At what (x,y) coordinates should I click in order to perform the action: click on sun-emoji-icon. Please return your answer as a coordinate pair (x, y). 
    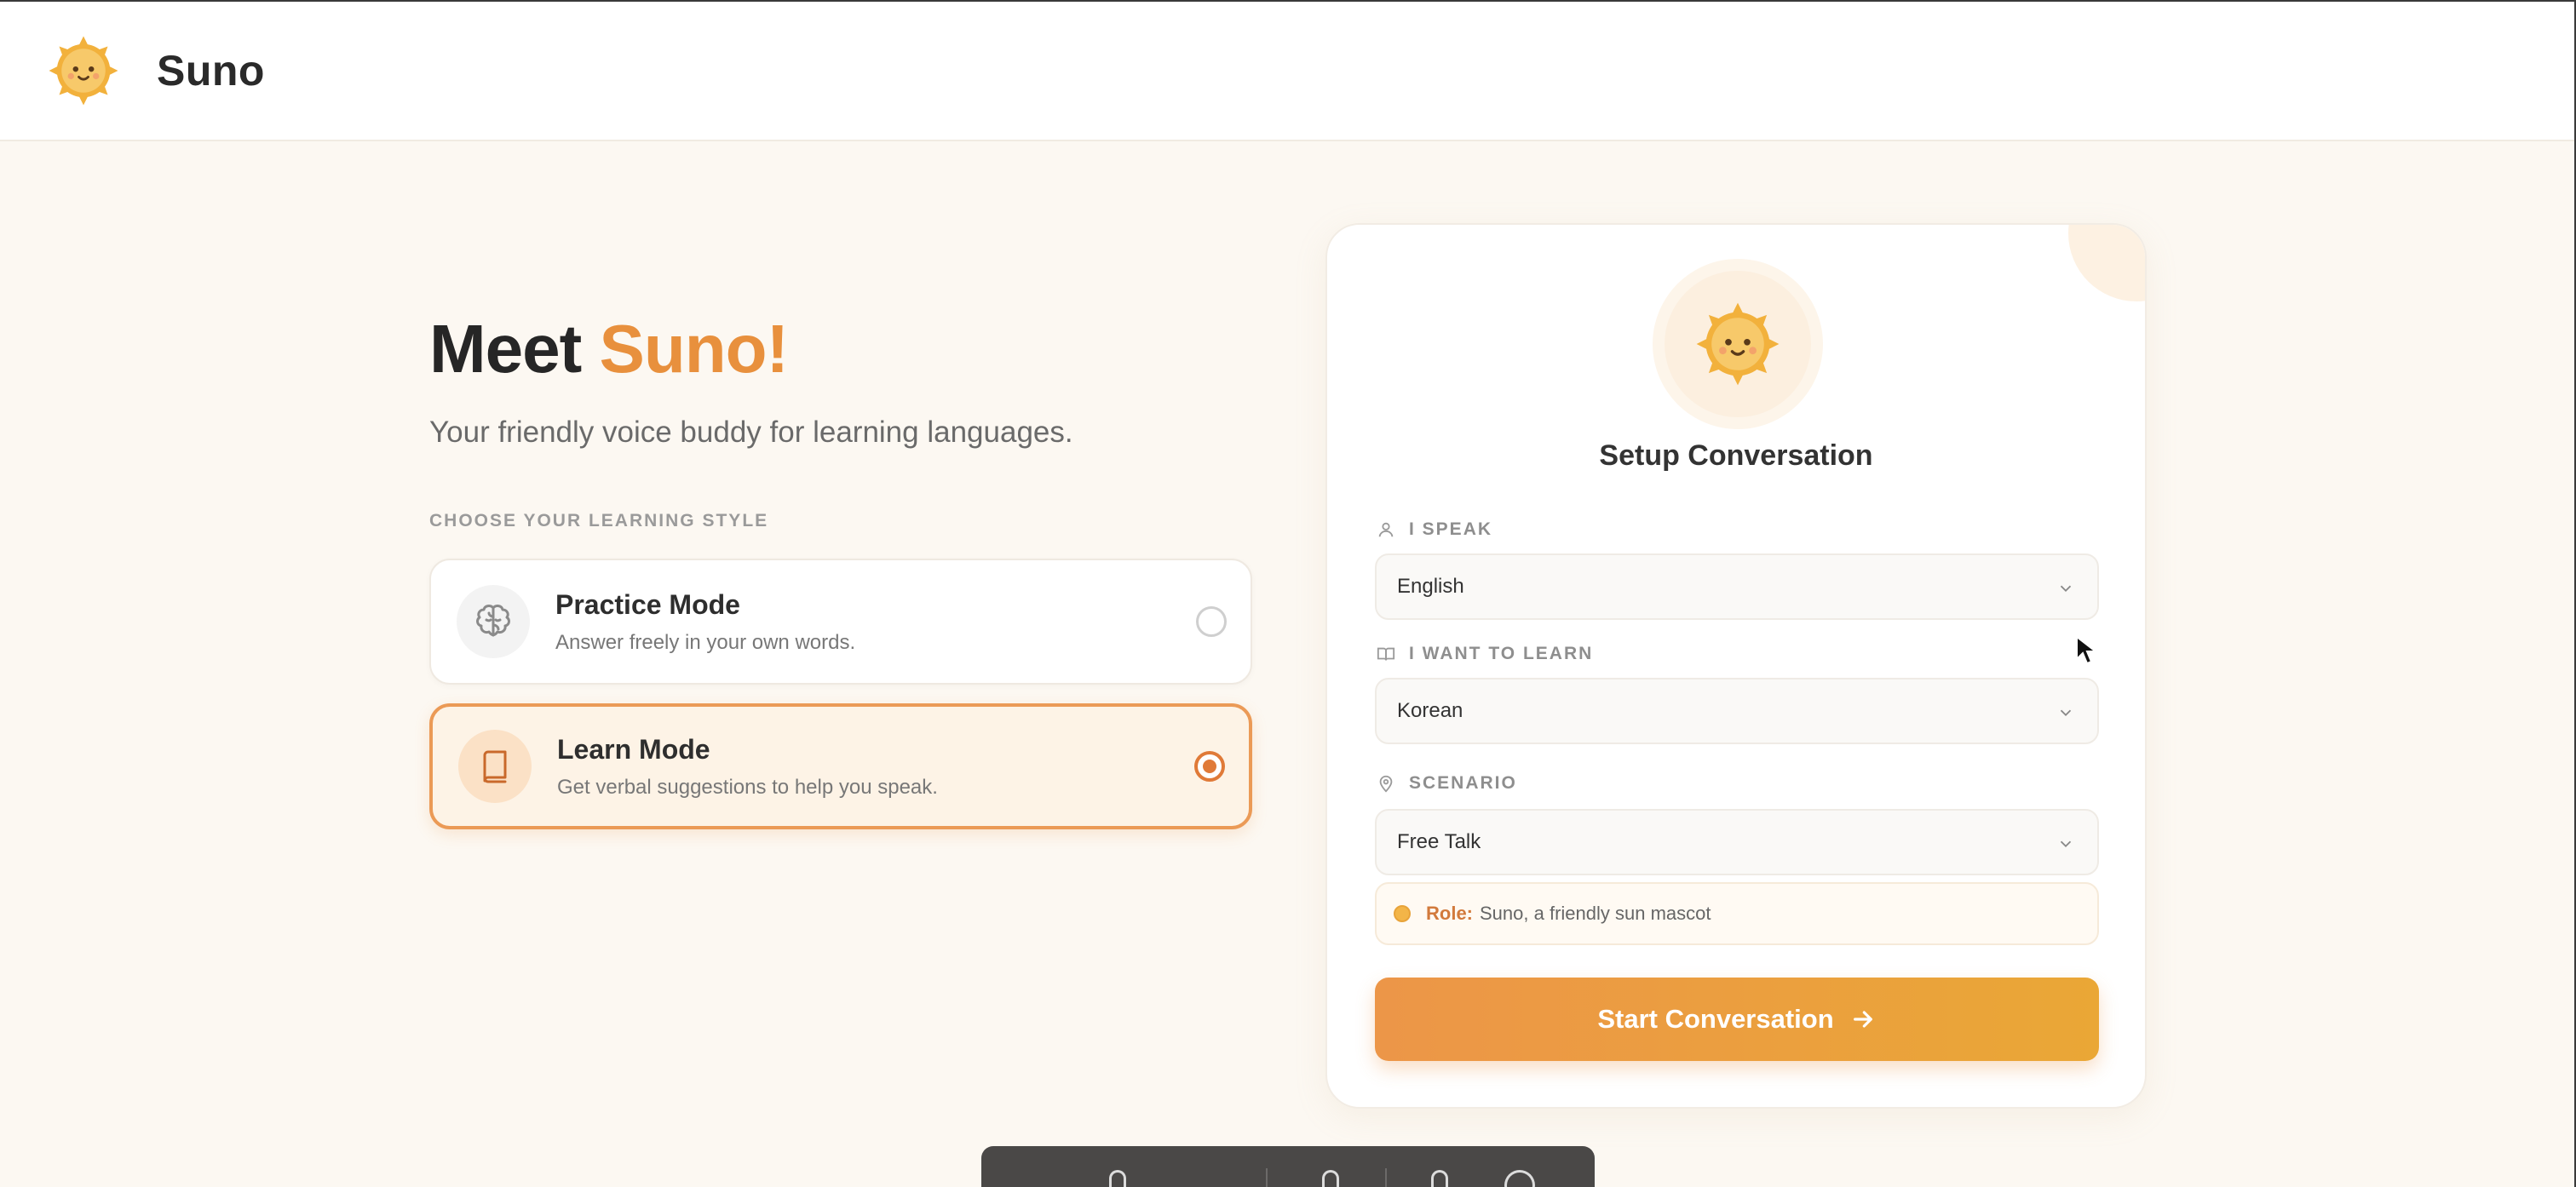
    Looking at the image, I should click on (1403, 913).